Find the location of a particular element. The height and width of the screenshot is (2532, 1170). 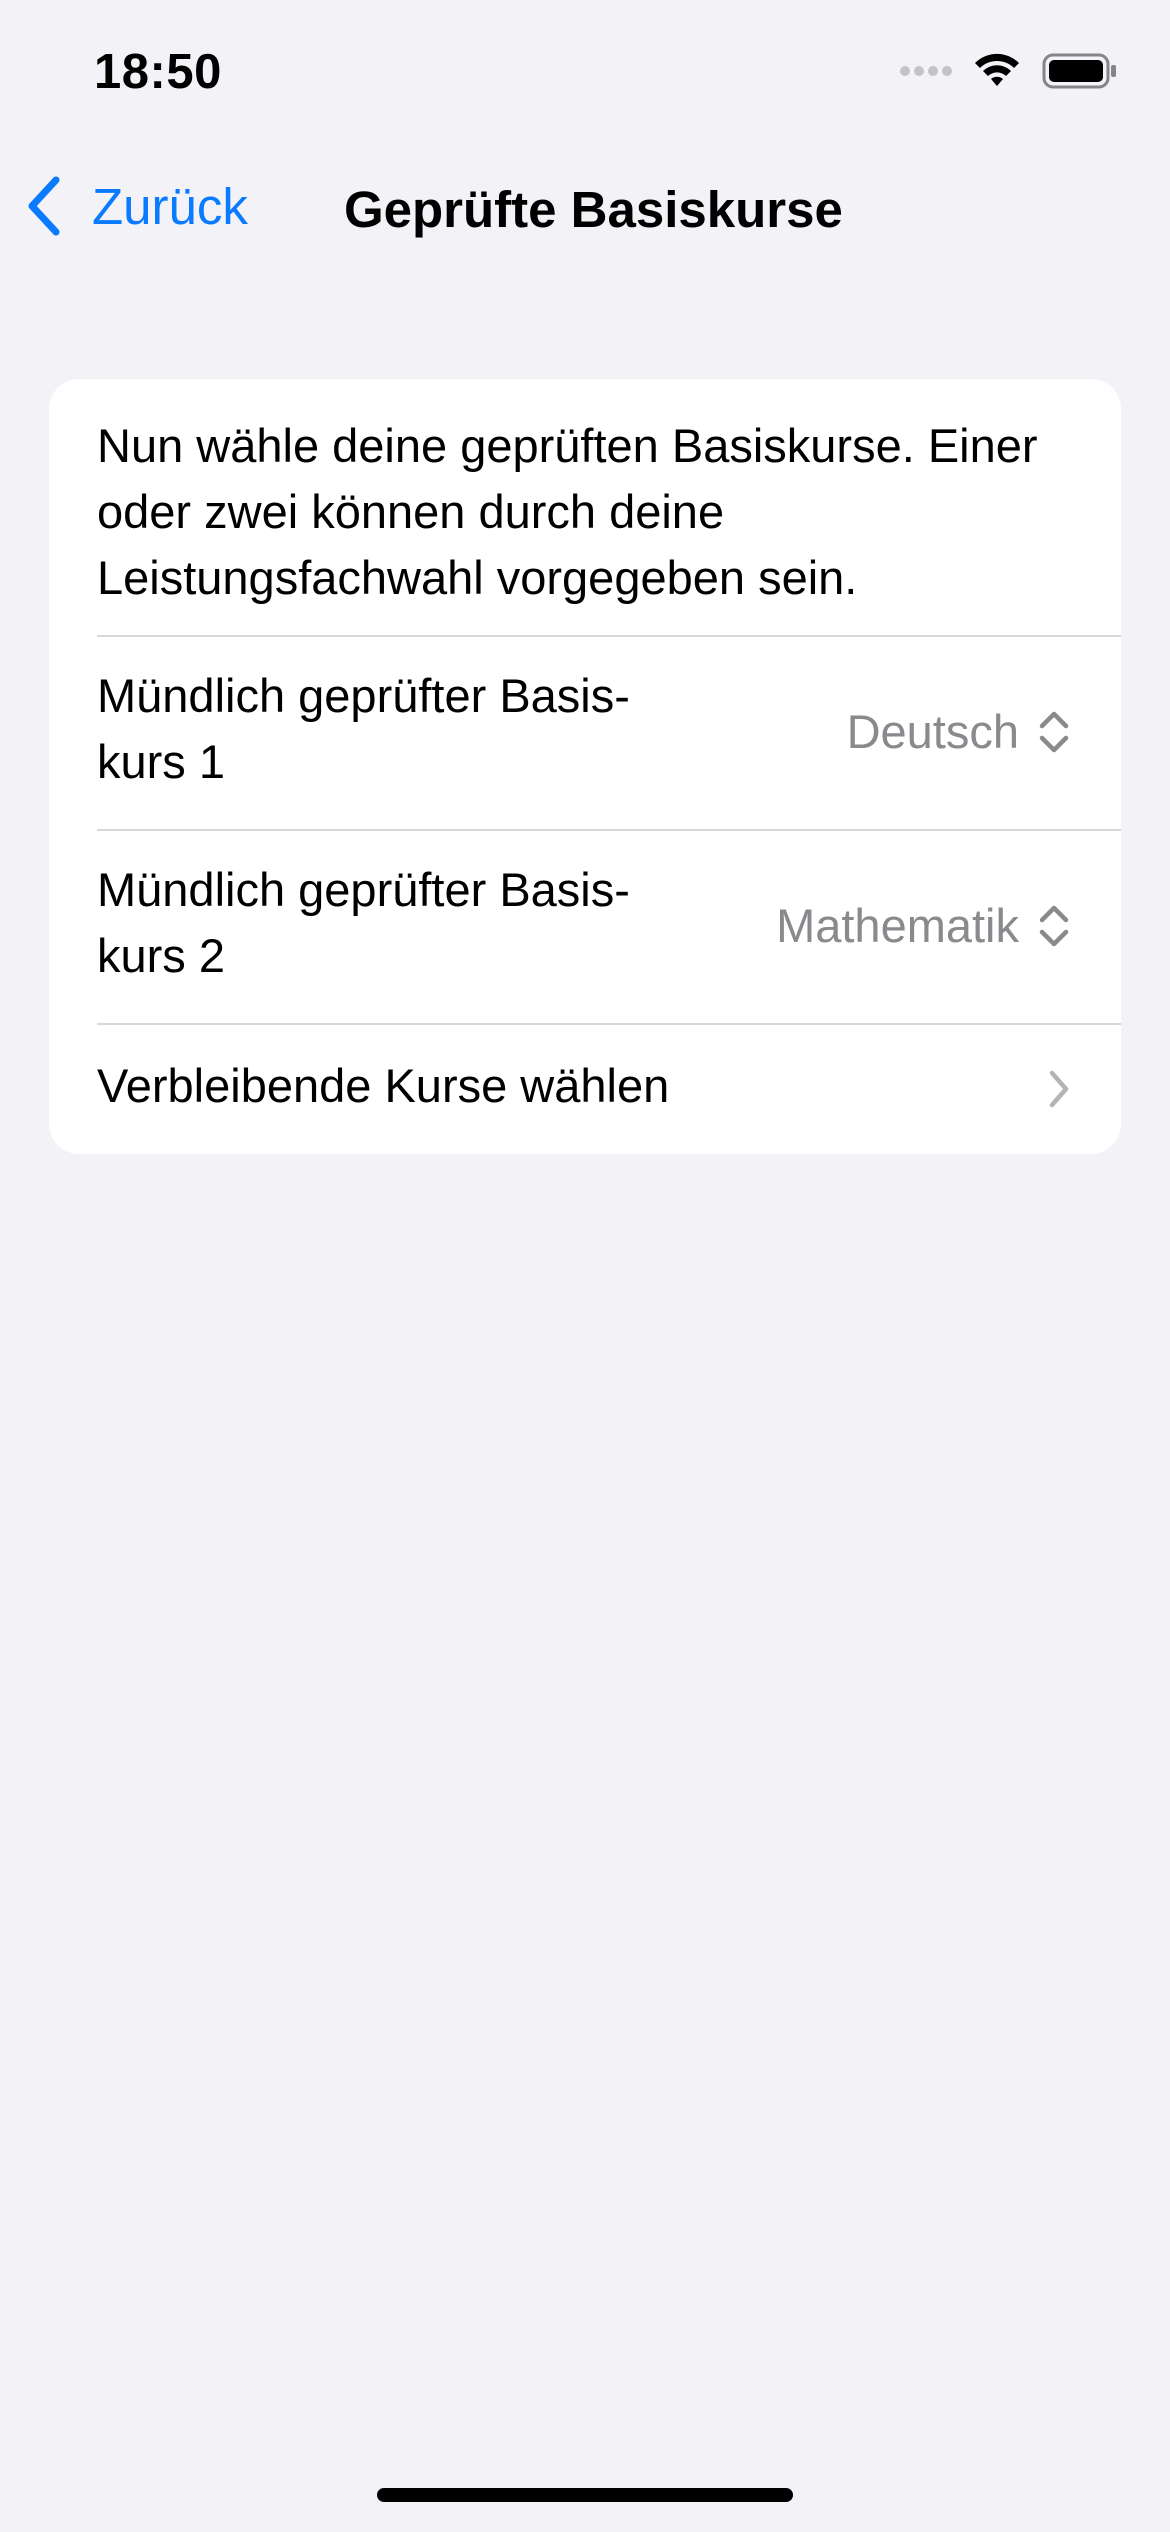

row-value: Deutsch is located at coordinates (932, 731).